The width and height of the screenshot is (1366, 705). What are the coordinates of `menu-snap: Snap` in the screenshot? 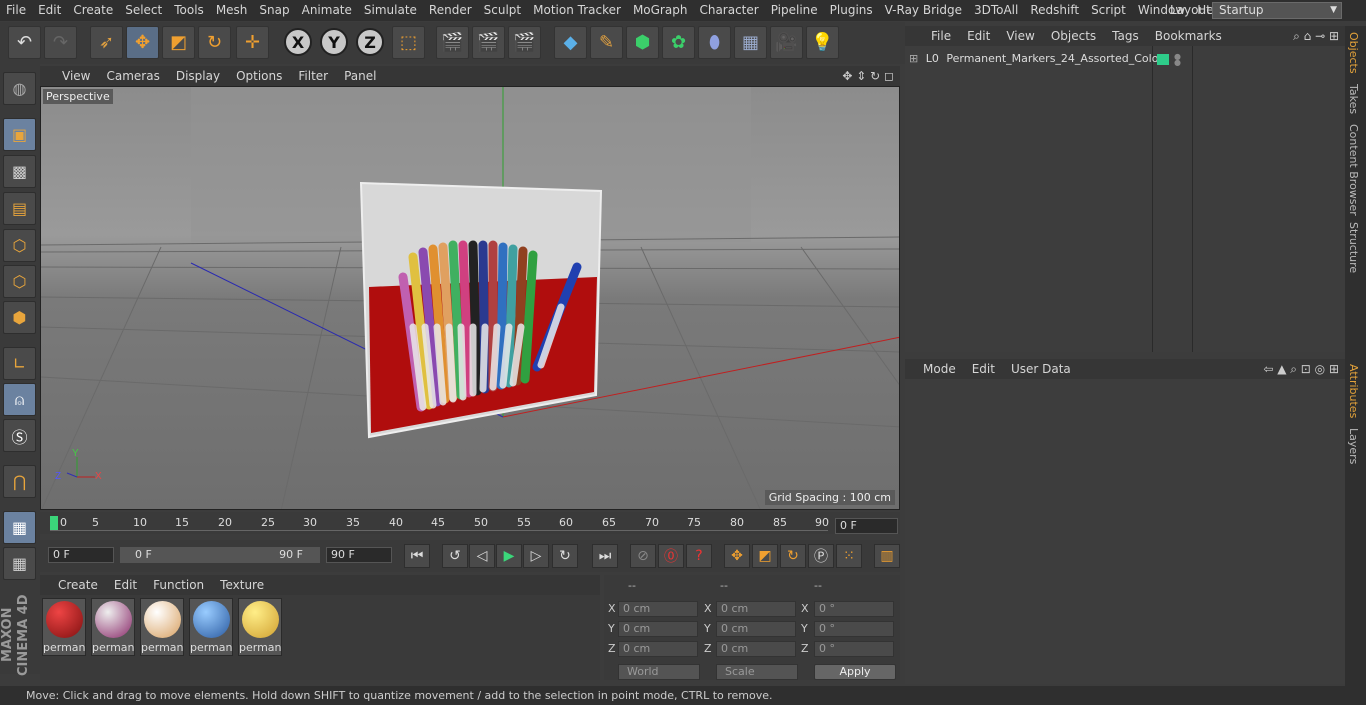 It's located at (274, 10).